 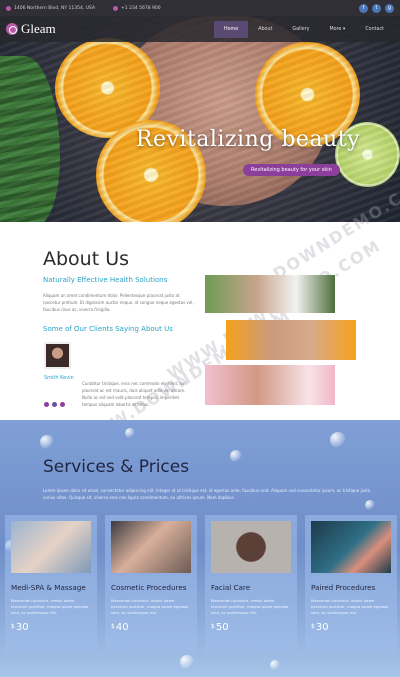 What do you see at coordinates (363, 8) in the screenshot?
I see `facebook-icon: f` at bounding box center [363, 8].